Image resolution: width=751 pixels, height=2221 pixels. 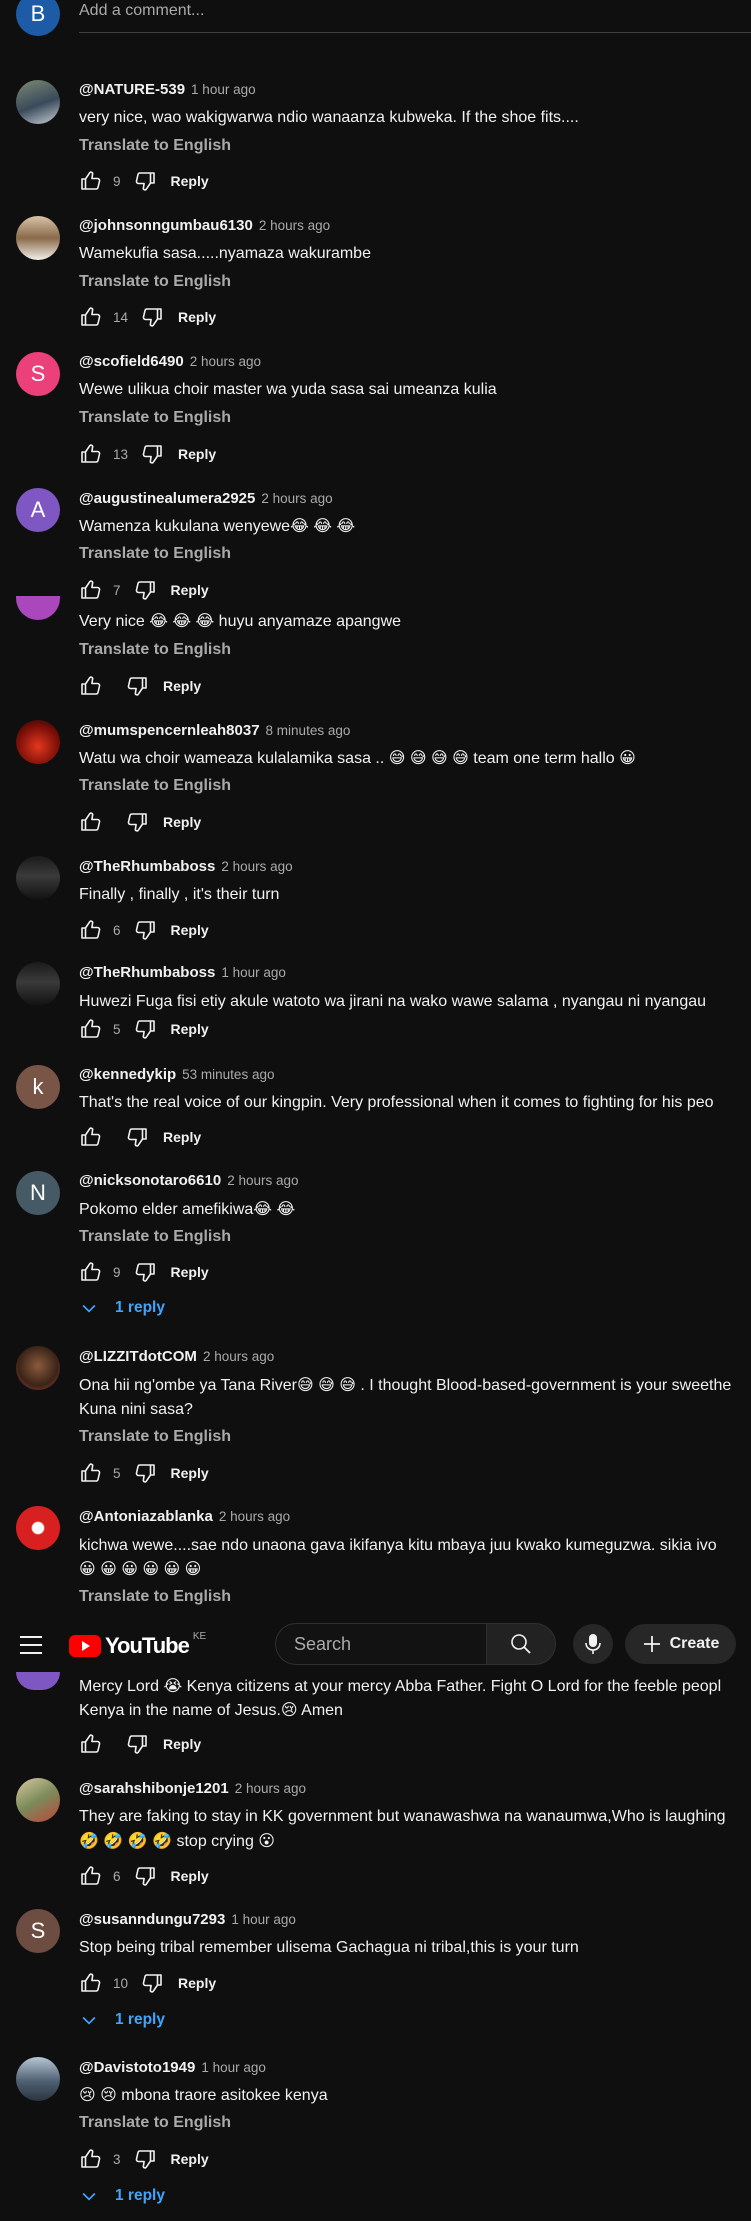 I want to click on author-handle: @johnsonngumbau6130, so click(x=166, y=225).